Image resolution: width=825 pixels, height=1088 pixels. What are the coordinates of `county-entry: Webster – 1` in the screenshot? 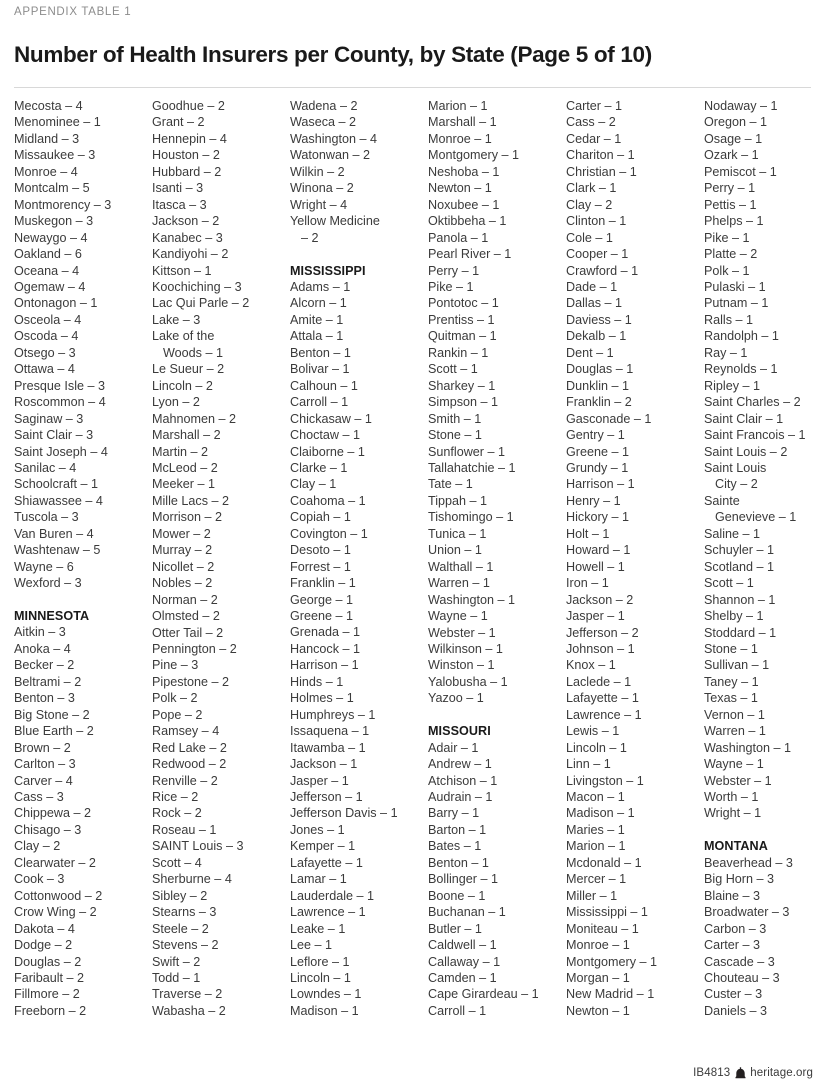 It's located at (738, 780).